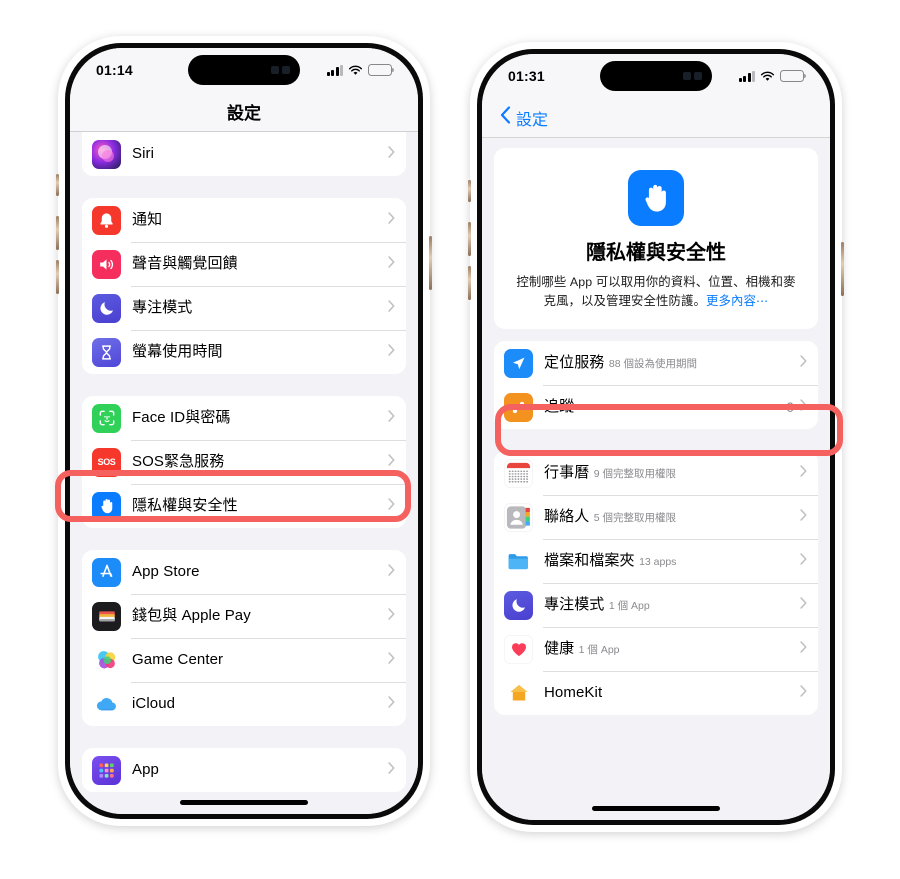 The height and width of the screenshot is (879, 900). What do you see at coordinates (244, 572) in the screenshot?
I see `list-item-app-store: App Store` at bounding box center [244, 572].